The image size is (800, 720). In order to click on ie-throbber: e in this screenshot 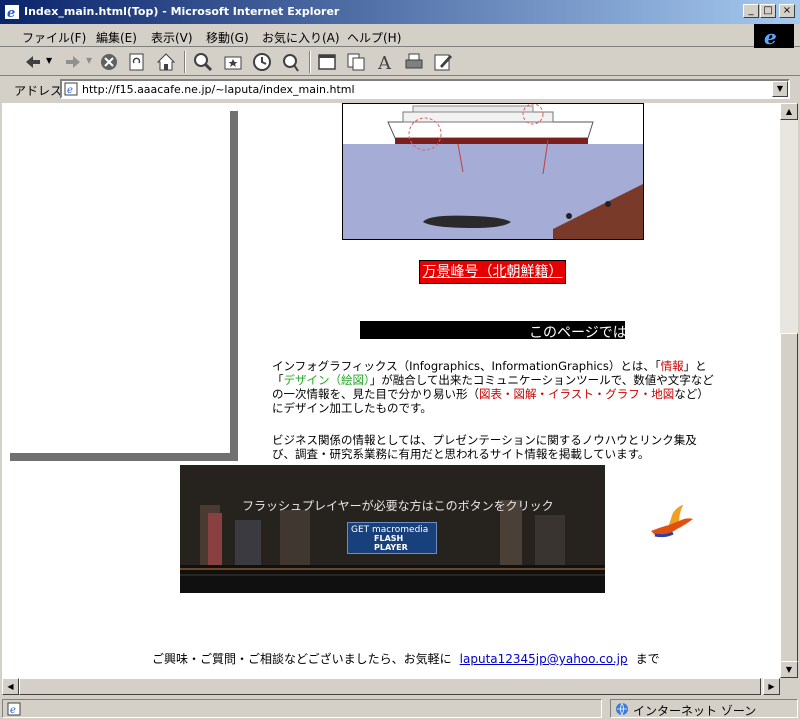, I will do `click(774, 36)`.